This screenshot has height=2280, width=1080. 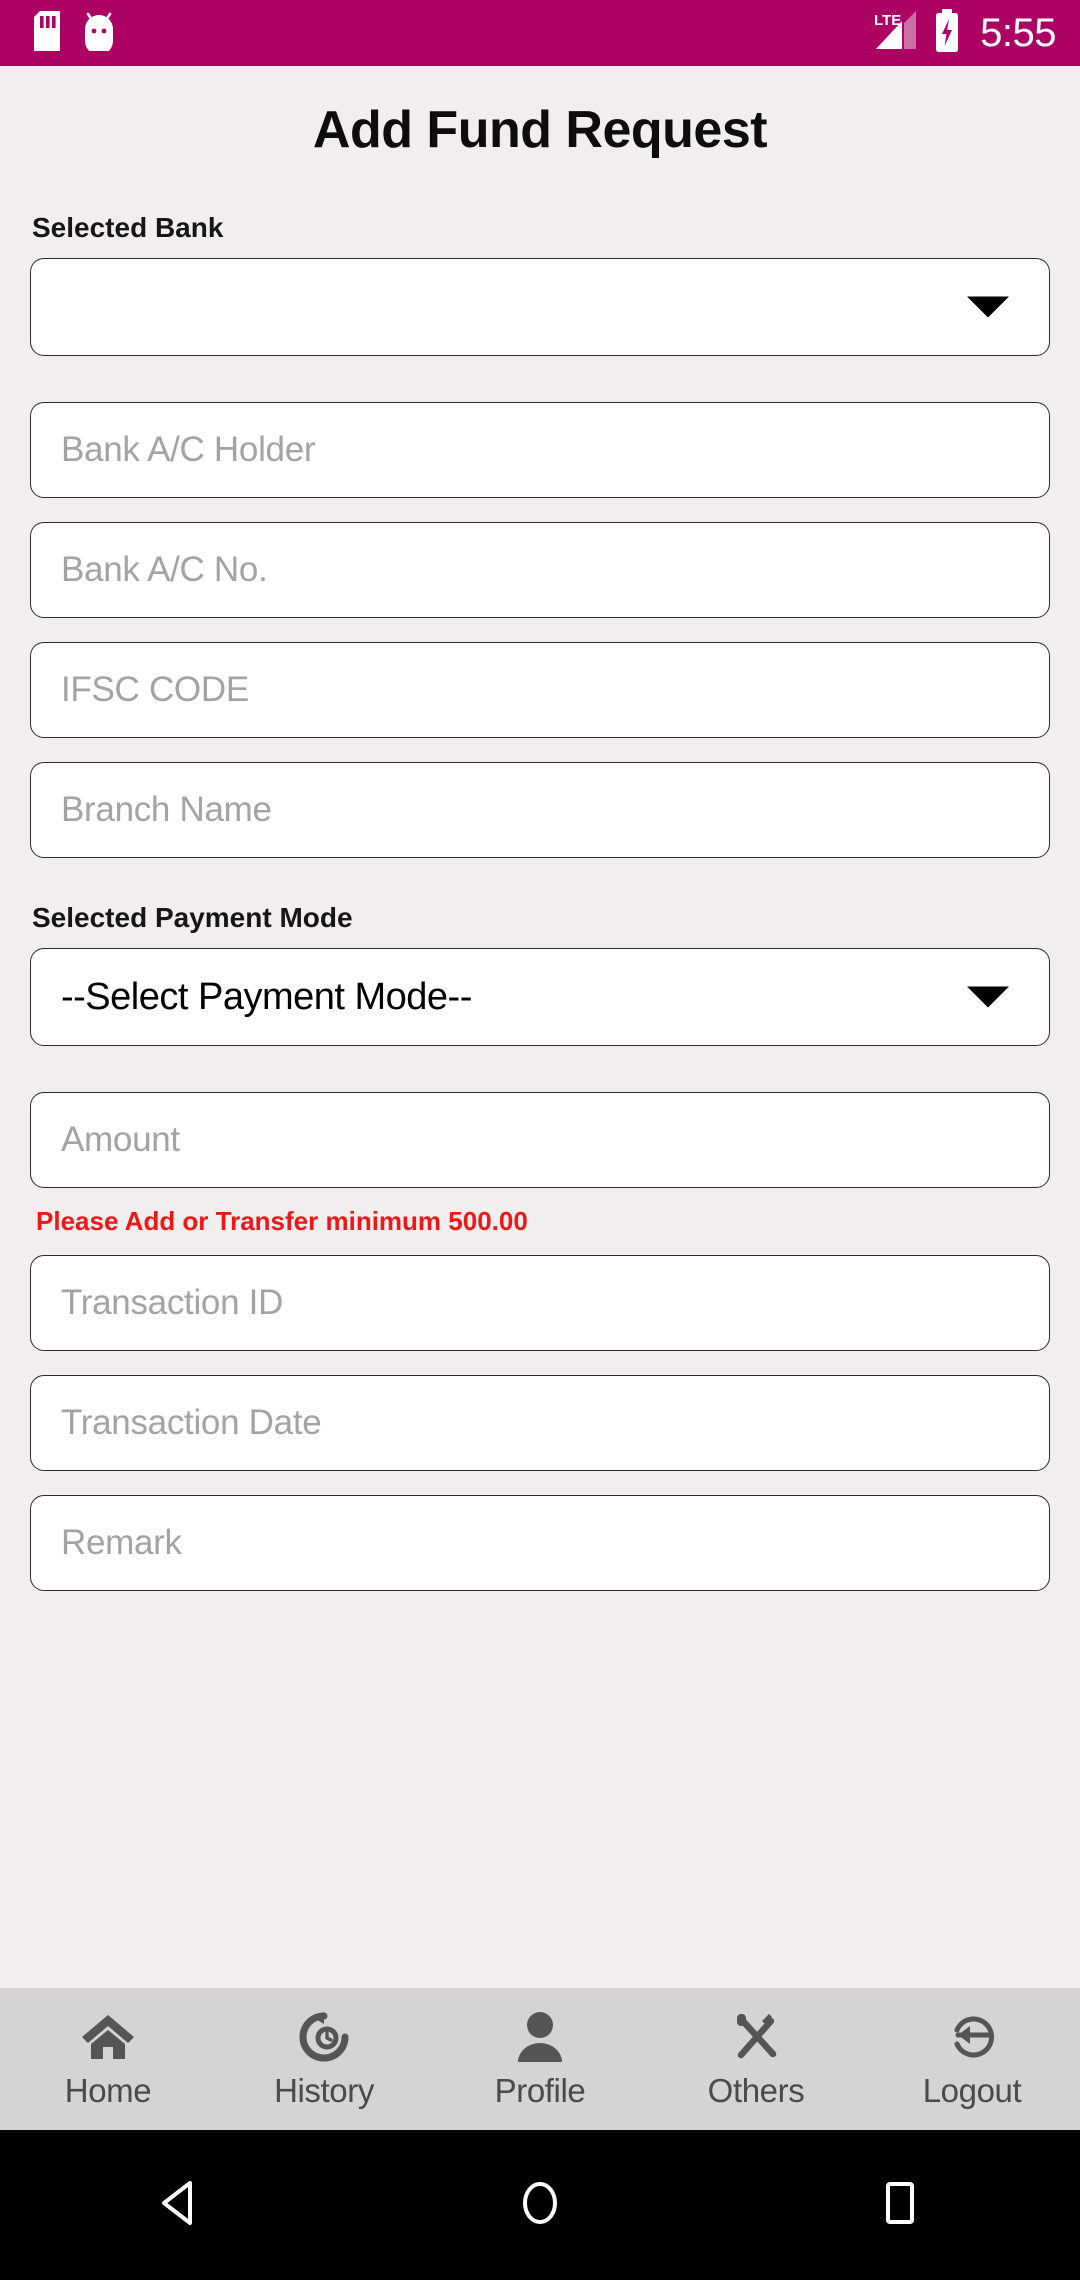 I want to click on android-robot-icon, so click(x=99, y=33).